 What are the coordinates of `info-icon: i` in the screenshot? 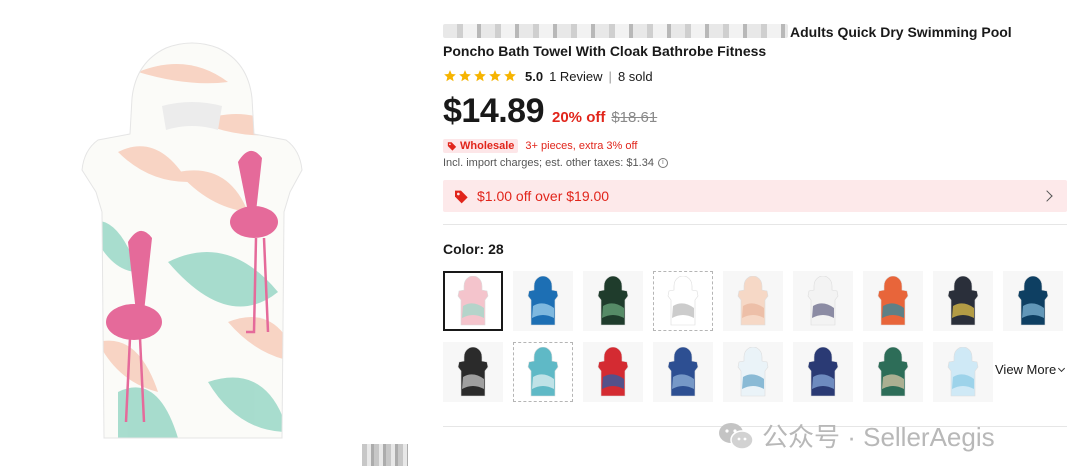 It's located at (662, 163).